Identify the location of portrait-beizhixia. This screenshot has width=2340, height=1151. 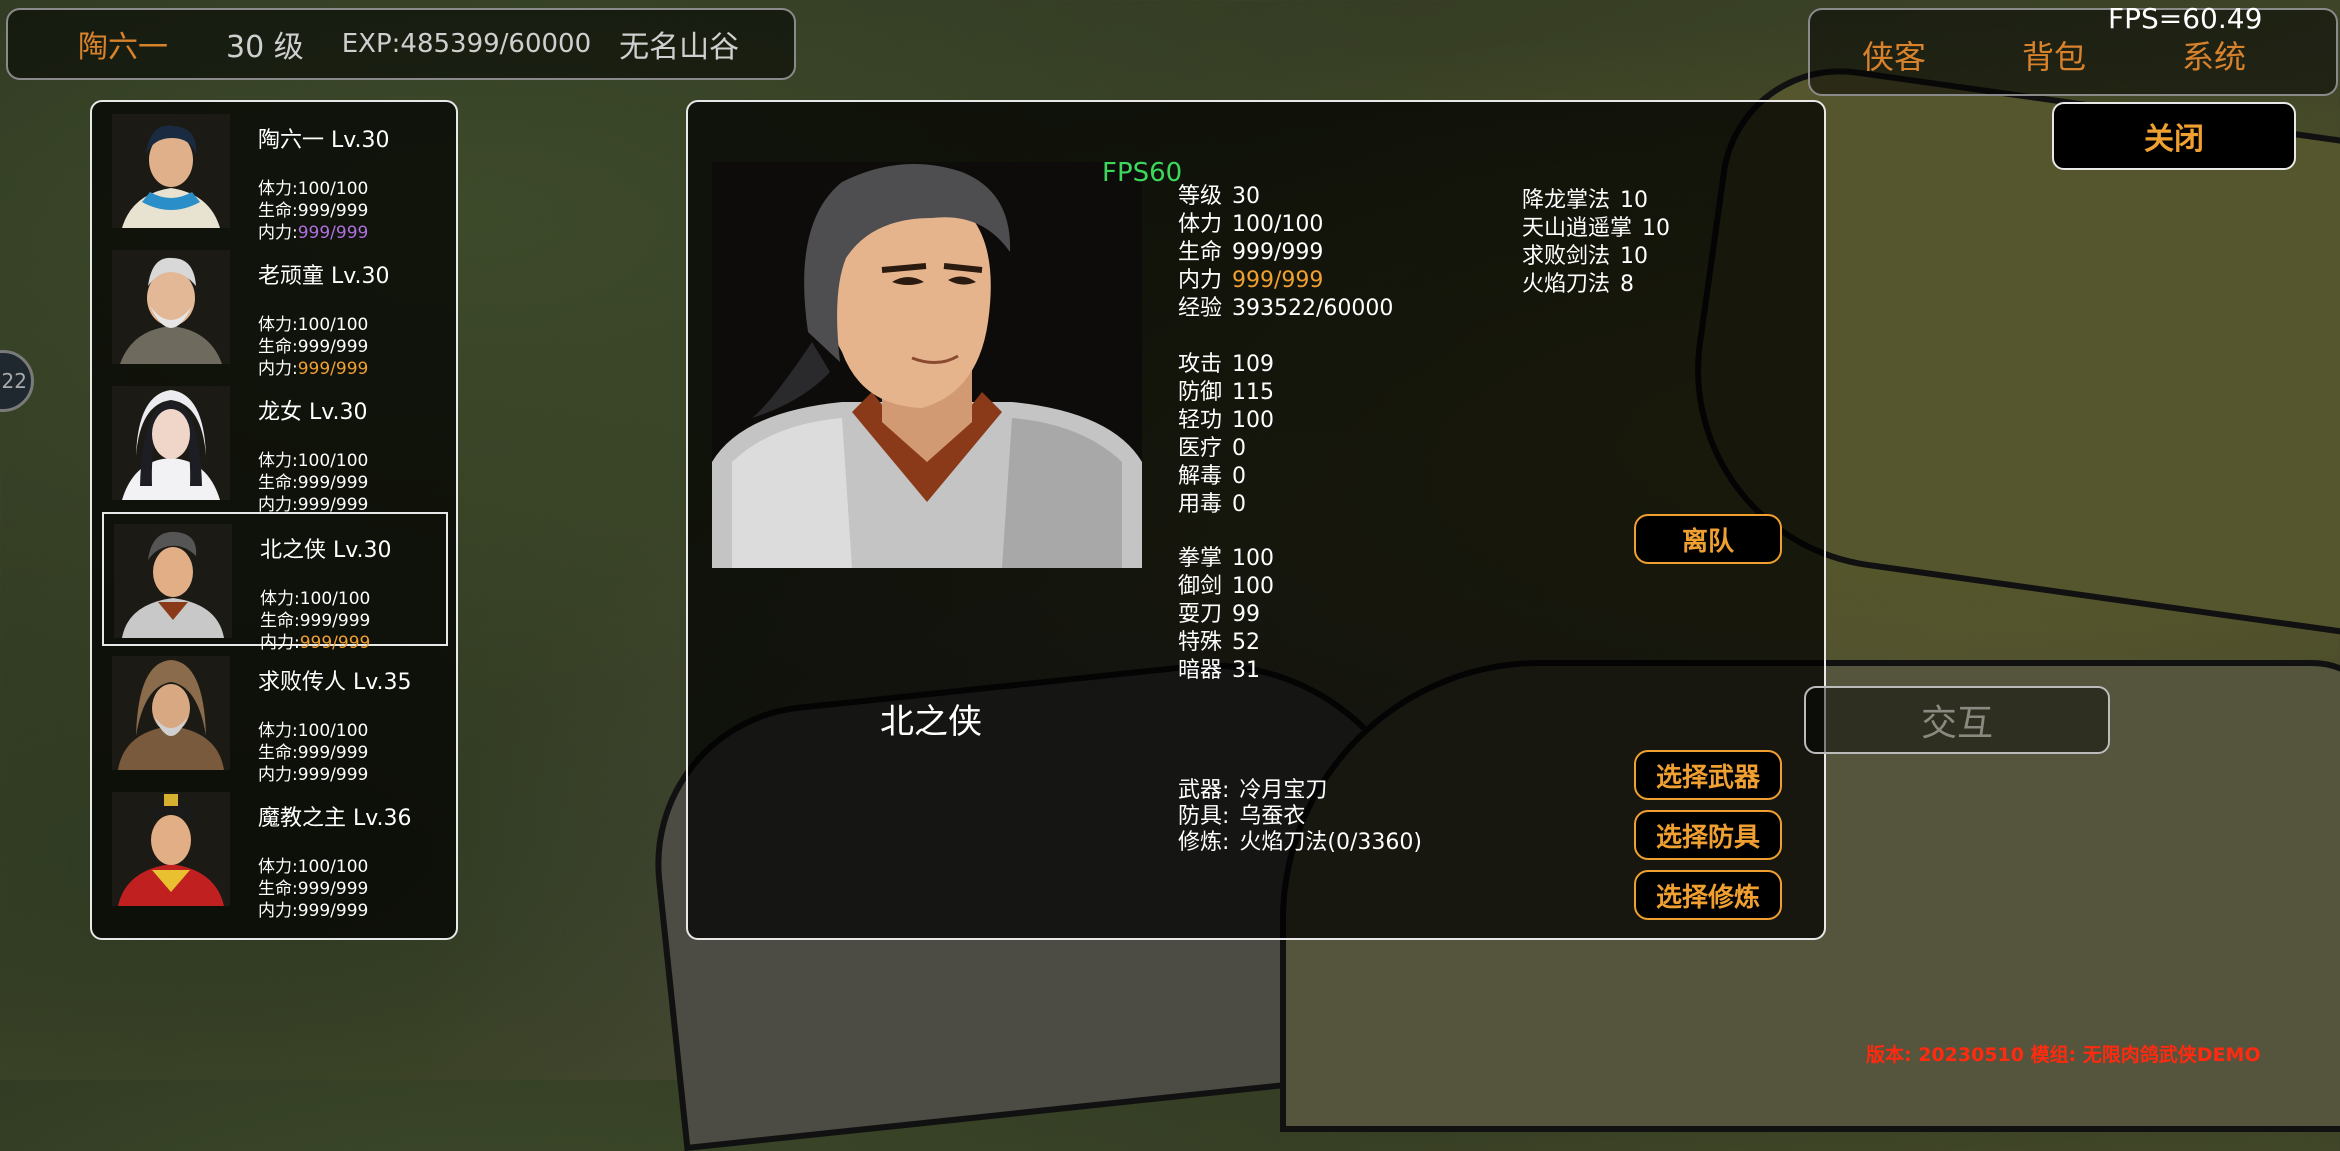
(173, 581).